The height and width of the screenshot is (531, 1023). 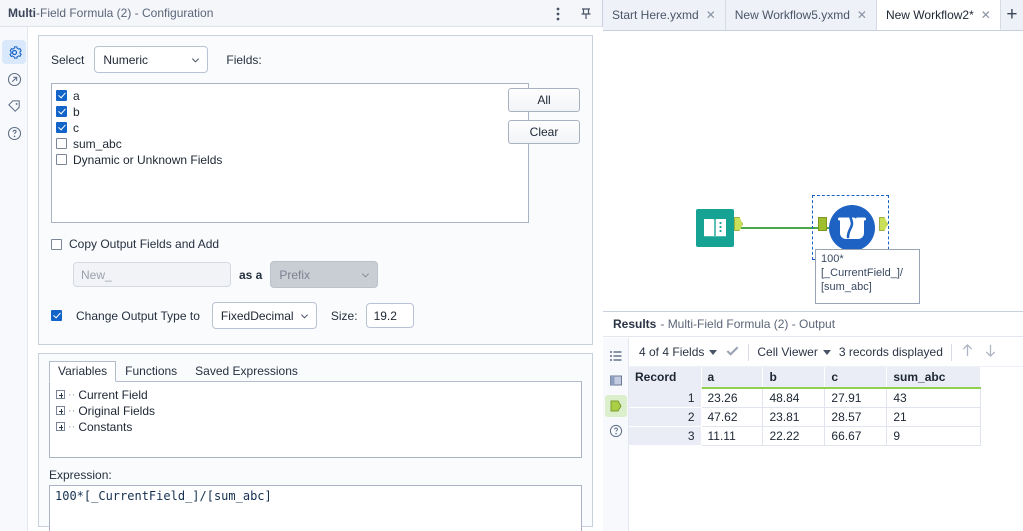 What do you see at coordinates (846, 287) in the screenshot?
I see `annotation-line: [sum_abc]` at bounding box center [846, 287].